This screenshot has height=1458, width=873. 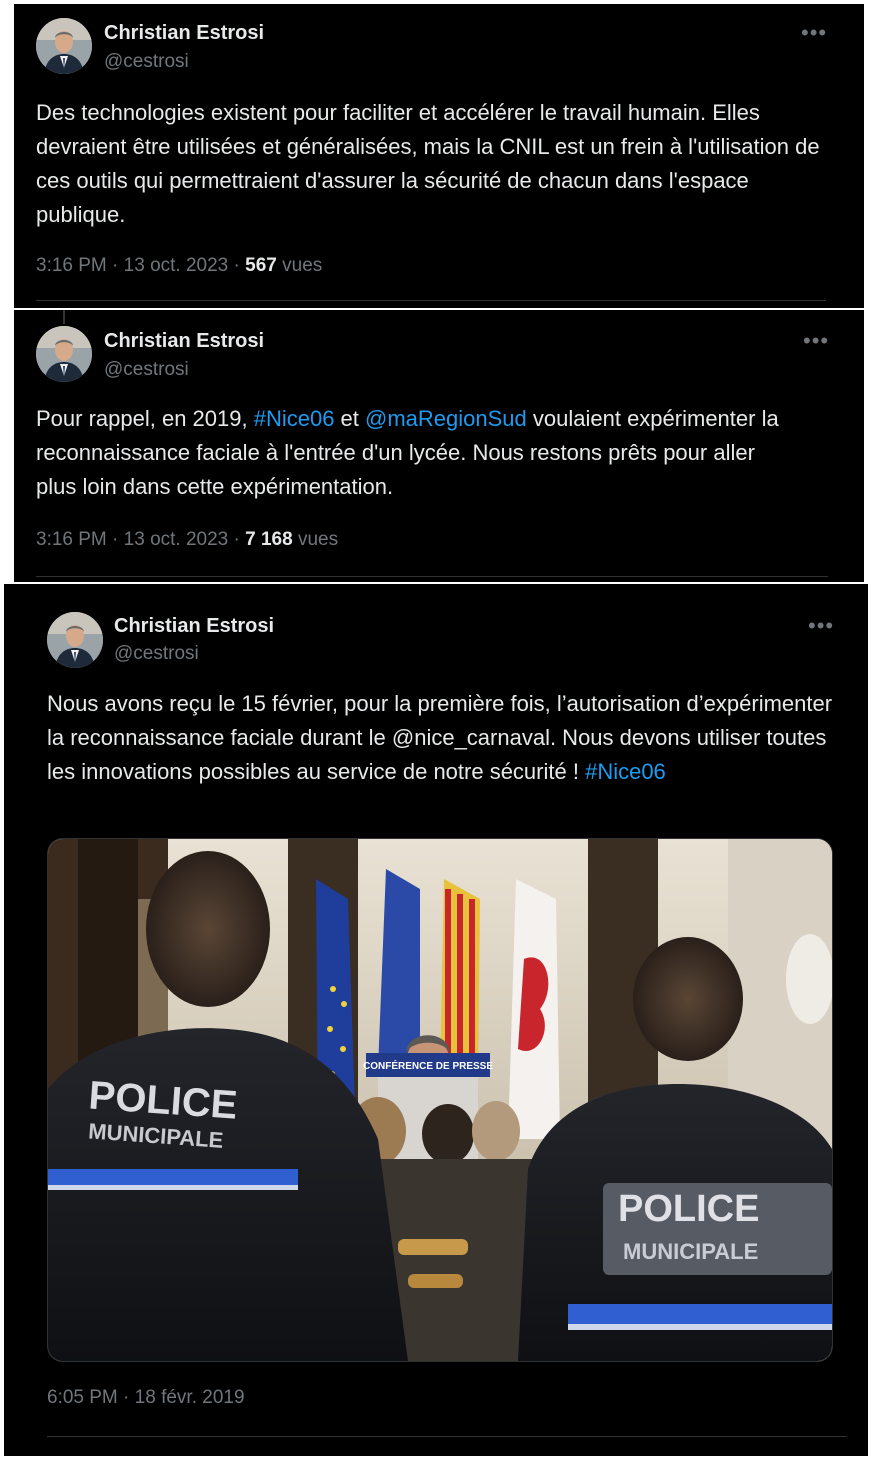 I want to click on jacket-print-right-sub: MUNICIPALE, so click(x=690, y=1251).